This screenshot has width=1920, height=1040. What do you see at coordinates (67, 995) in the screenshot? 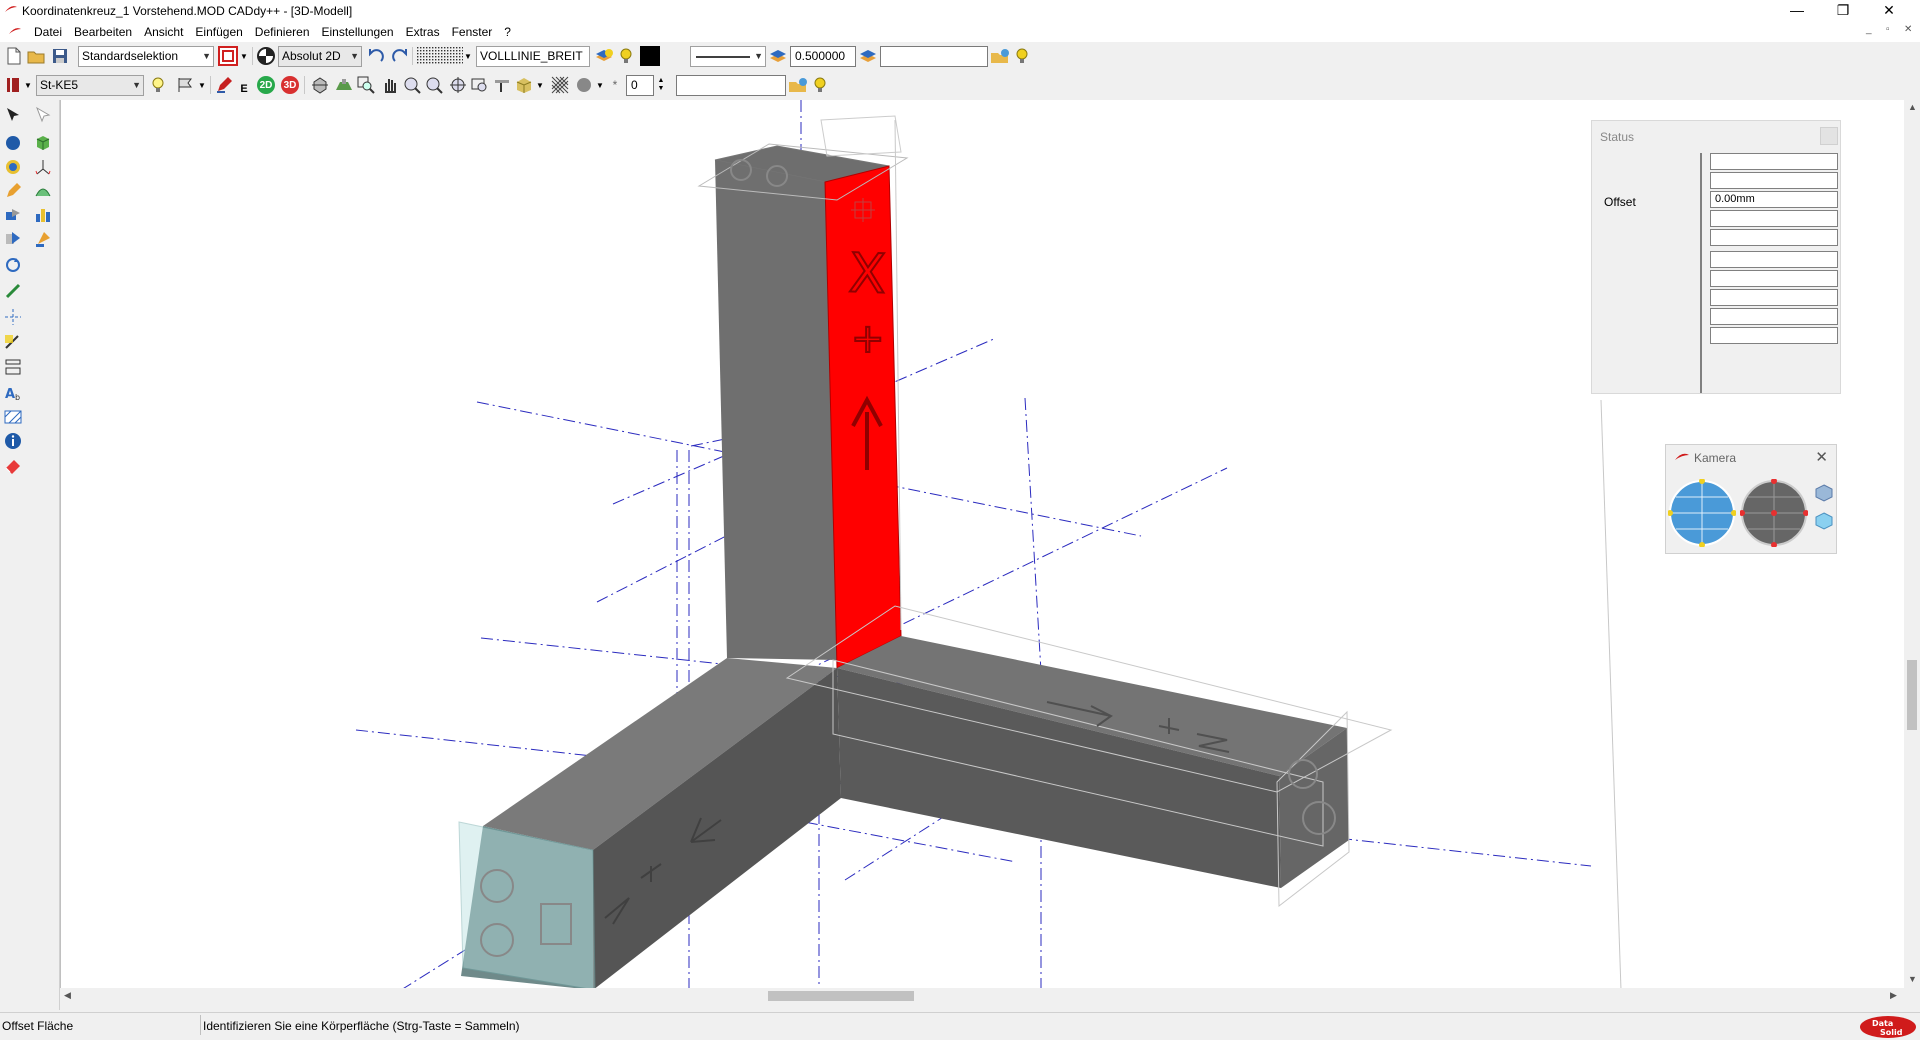
I see `scroll-left-icon: ◀` at bounding box center [67, 995].